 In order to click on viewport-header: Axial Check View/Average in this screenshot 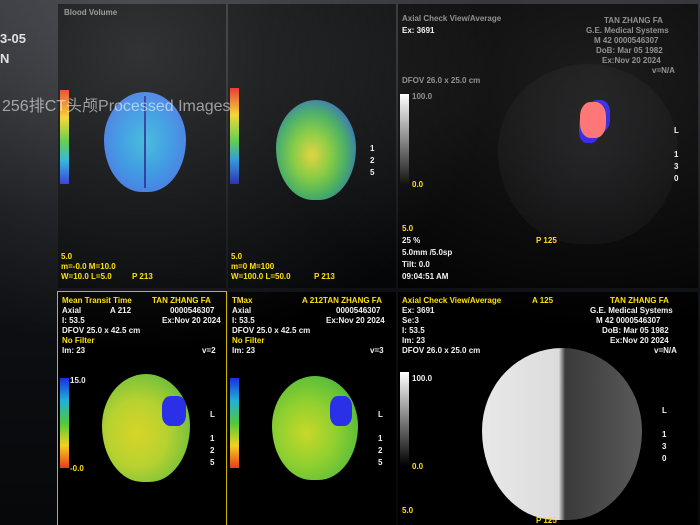, I will do `click(452, 18)`.